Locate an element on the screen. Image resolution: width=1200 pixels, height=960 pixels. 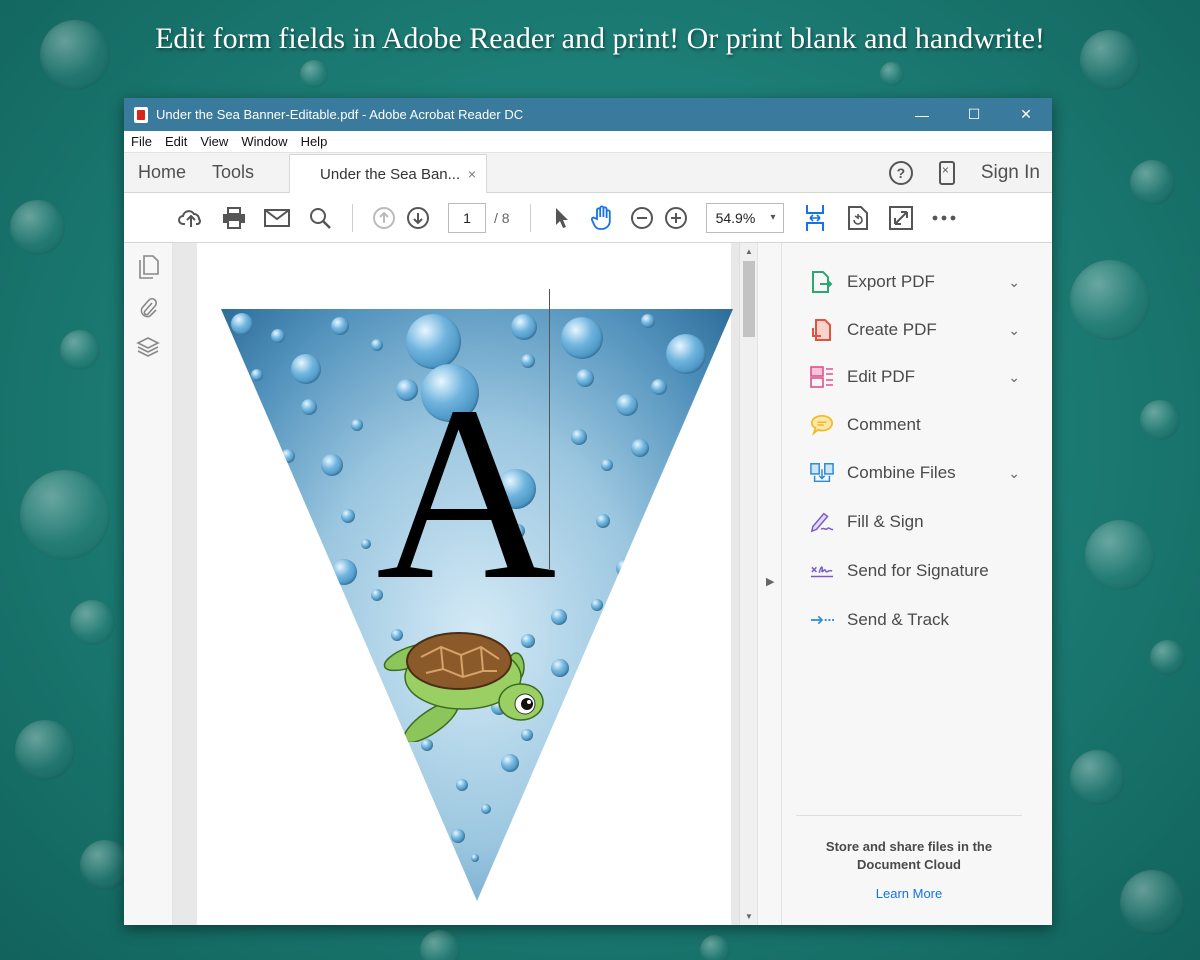
tool-send-for-signature: Send for Signature is located at coordinates (915, 571).